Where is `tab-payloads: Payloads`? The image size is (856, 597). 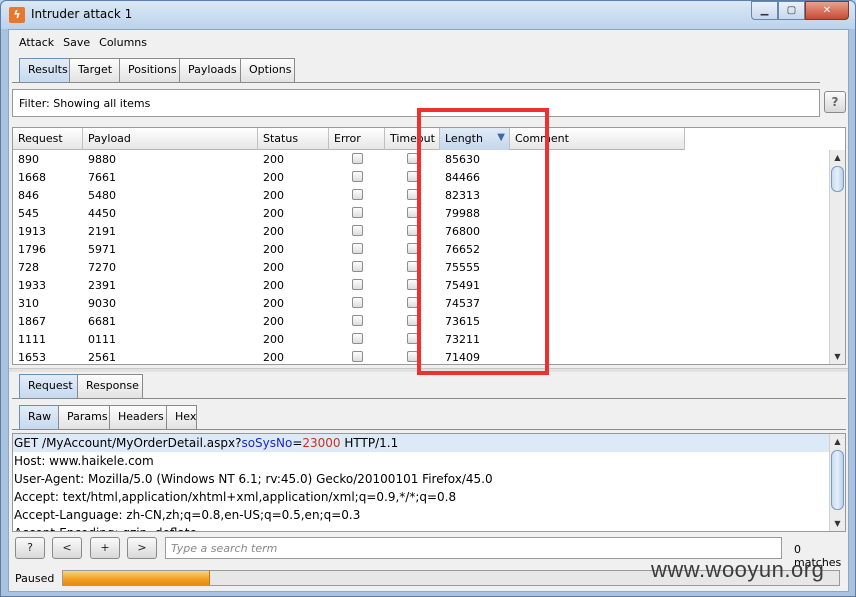
tab-payloads: Payloads is located at coordinates (210, 70).